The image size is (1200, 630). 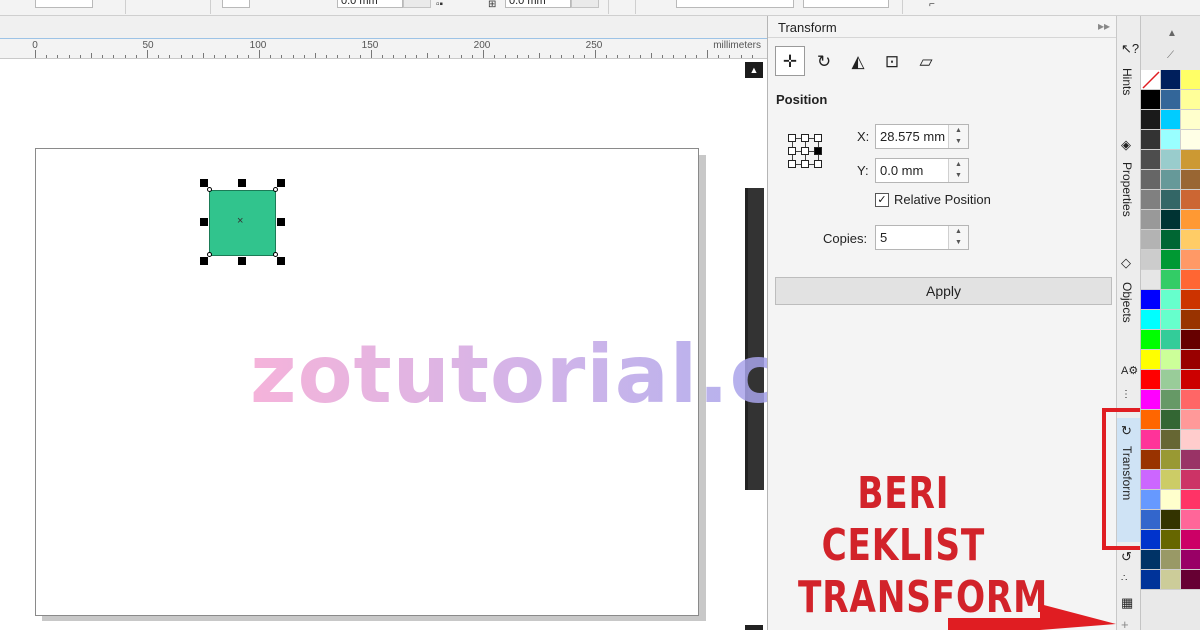 What do you see at coordinates (370, 4) in the screenshot?
I see `toolbar-x-field: 0.0 mm` at bounding box center [370, 4].